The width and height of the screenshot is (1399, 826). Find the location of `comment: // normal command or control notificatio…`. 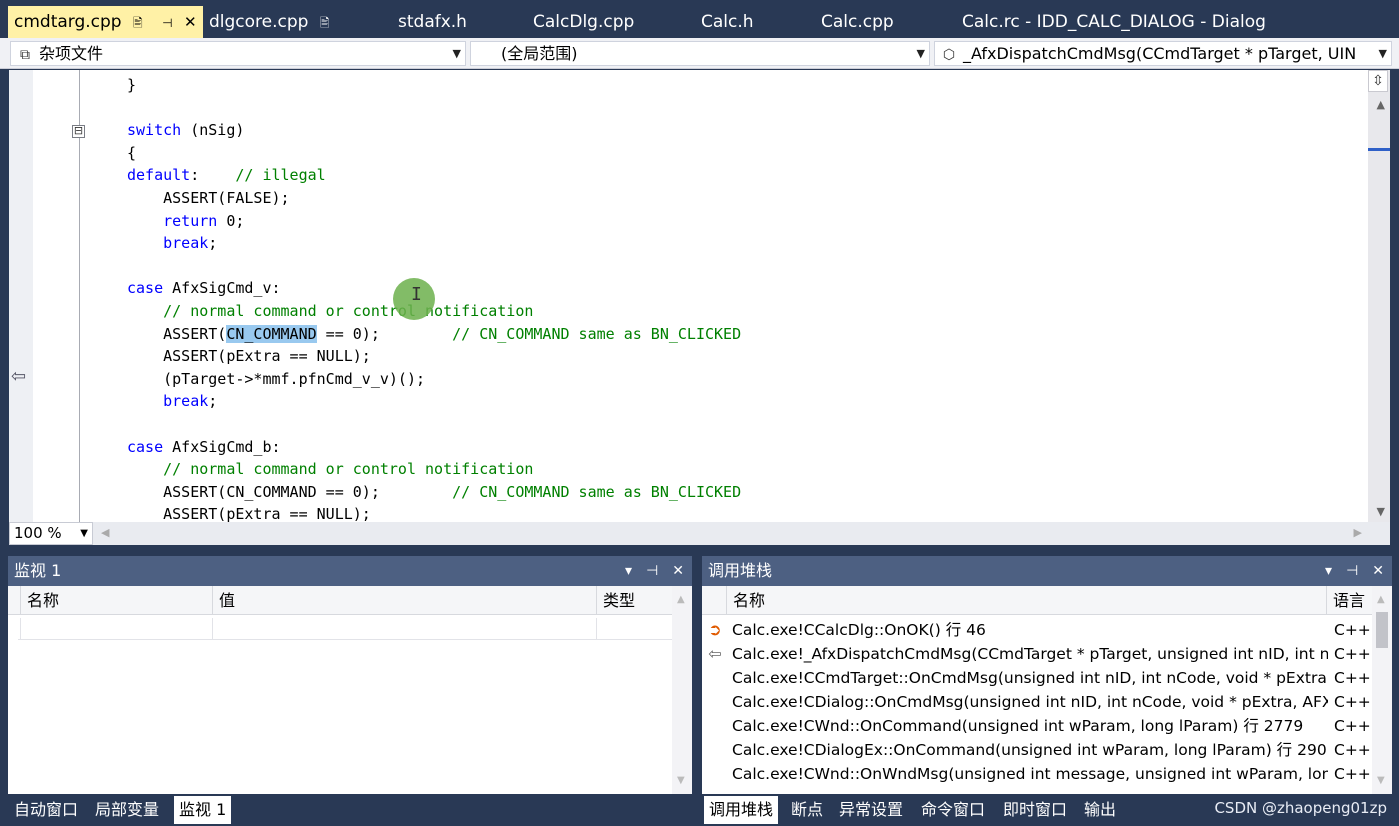

comment: // normal command or control notificatio… is located at coordinates (348, 310).